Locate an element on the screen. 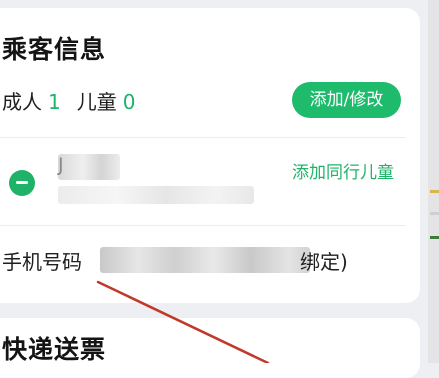  annotation-arrow is located at coordinates (183, 321).